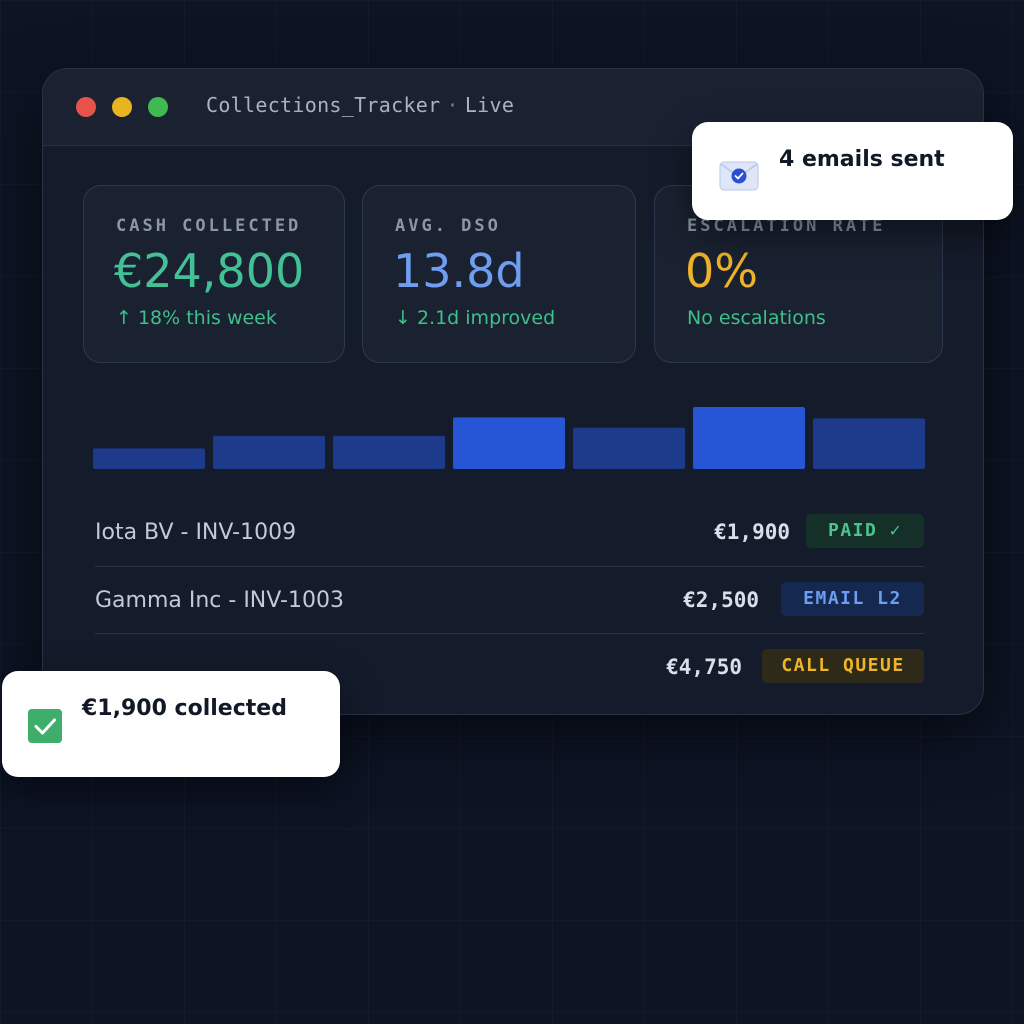 Image resolution: width=1024 pixels, height=1024 pixels. I want to click on kpi-value: €24,800, so click(209, 271).